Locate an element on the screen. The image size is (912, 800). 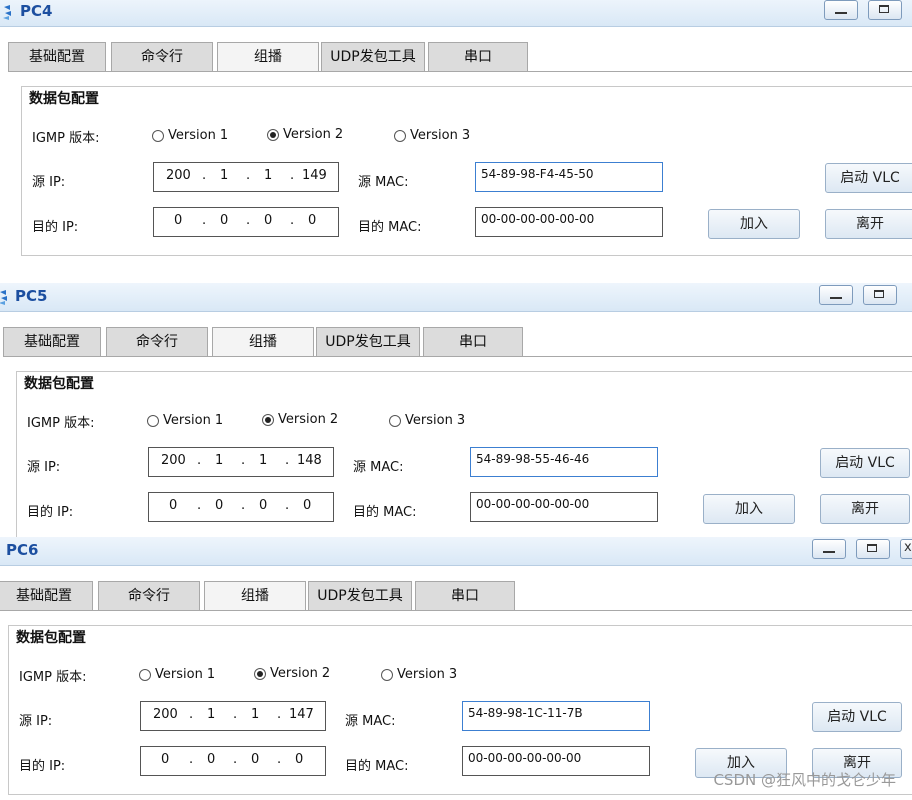
source-ip-input: 200. 1. 1. 148 is located at coordinates (241, 462).